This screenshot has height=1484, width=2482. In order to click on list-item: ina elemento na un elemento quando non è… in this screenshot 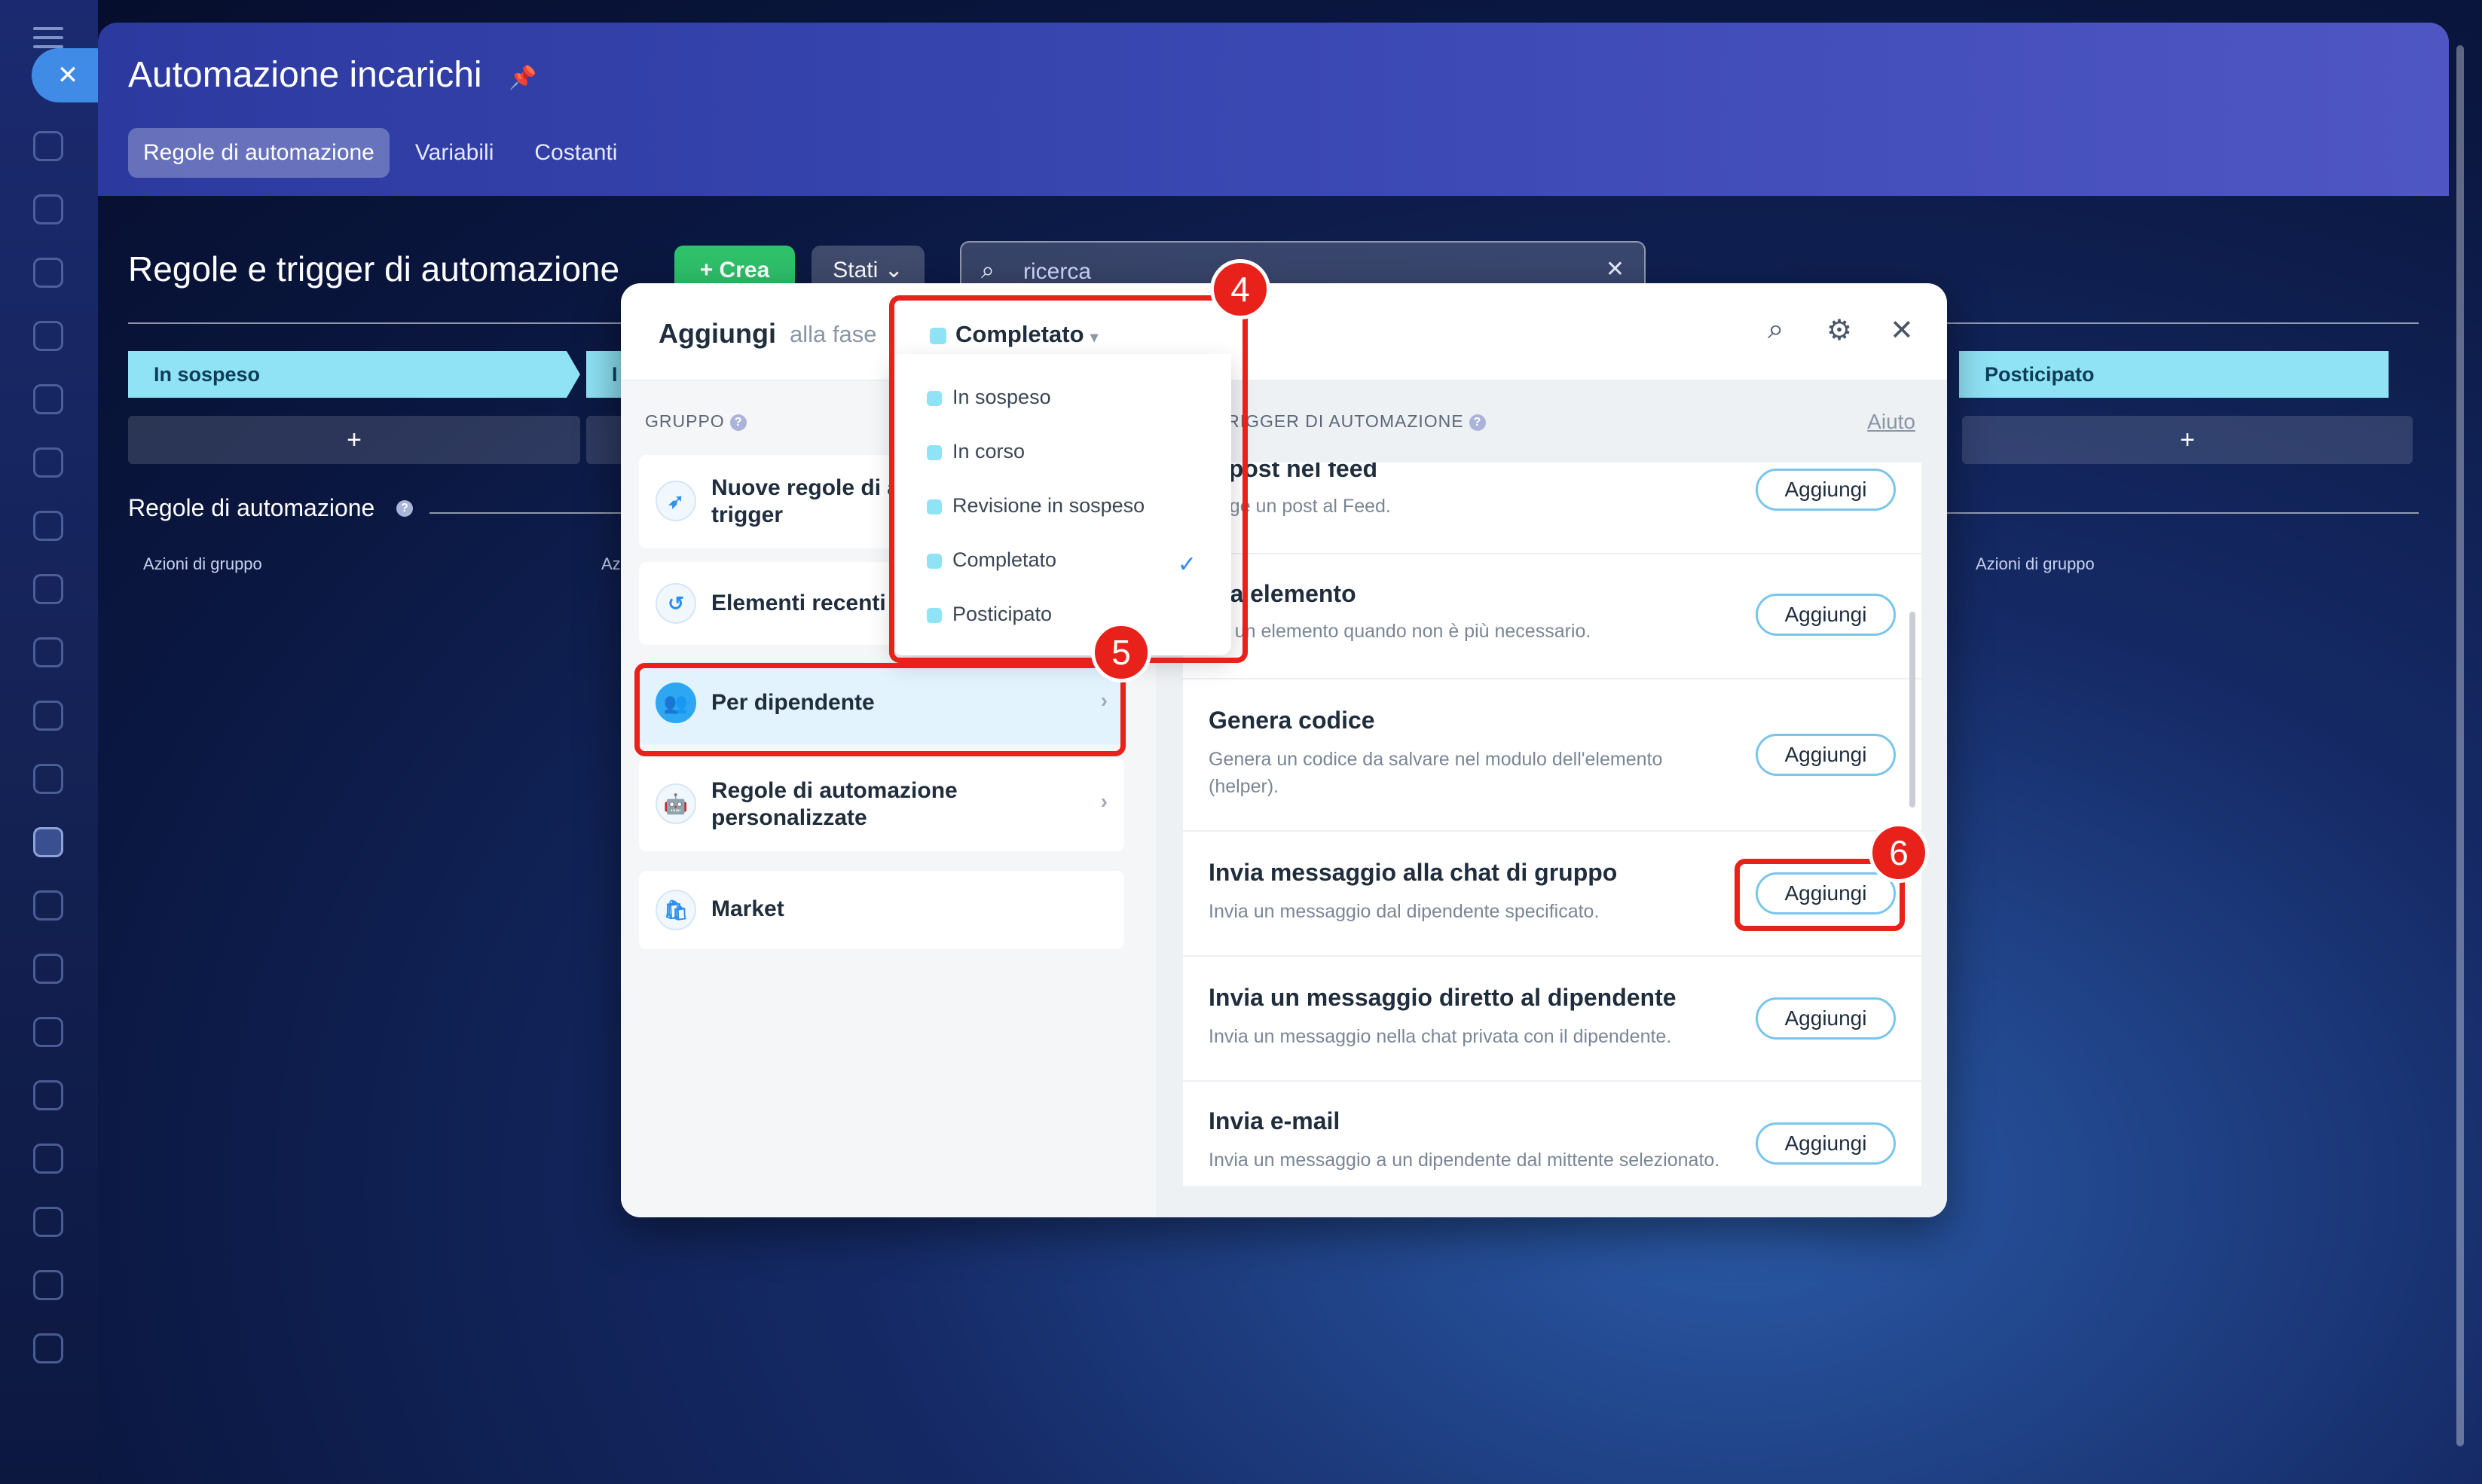, I will do `click(1552, 616)`.